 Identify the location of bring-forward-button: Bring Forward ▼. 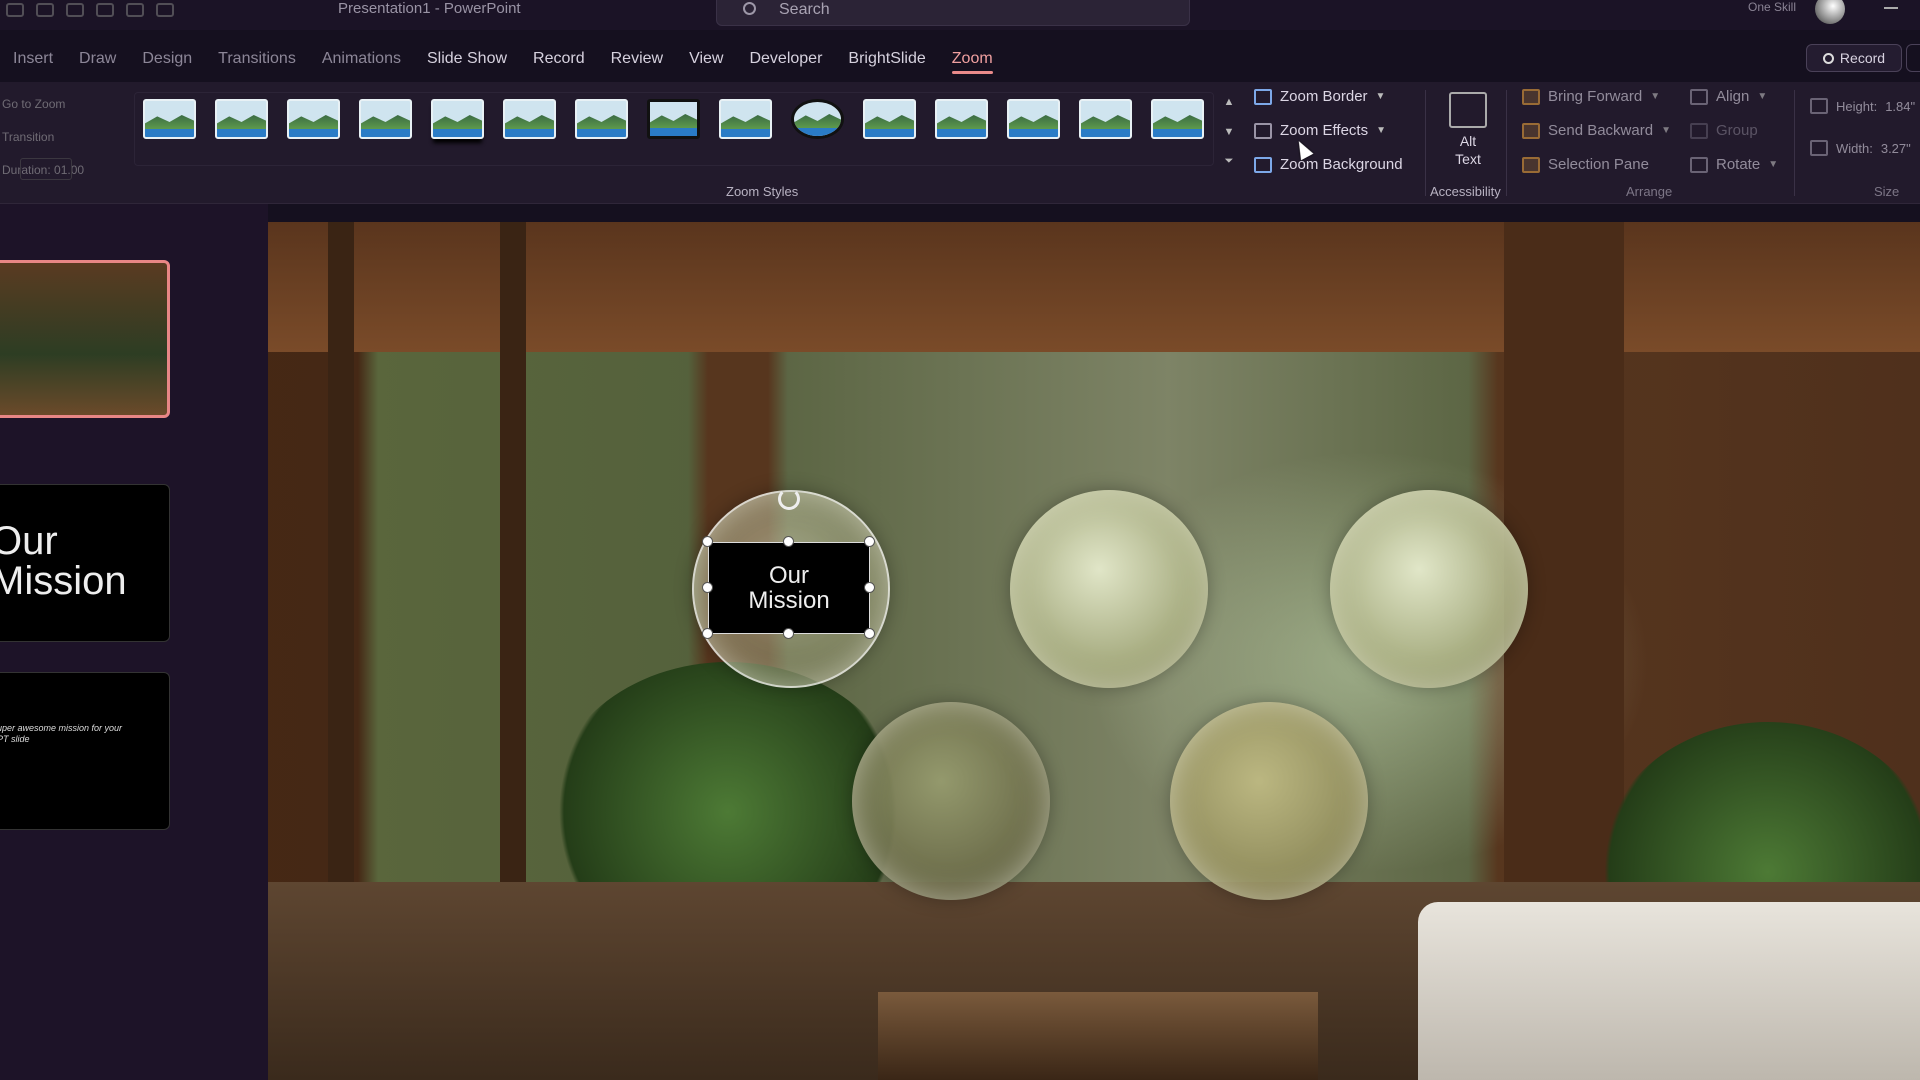
(1591, 96).